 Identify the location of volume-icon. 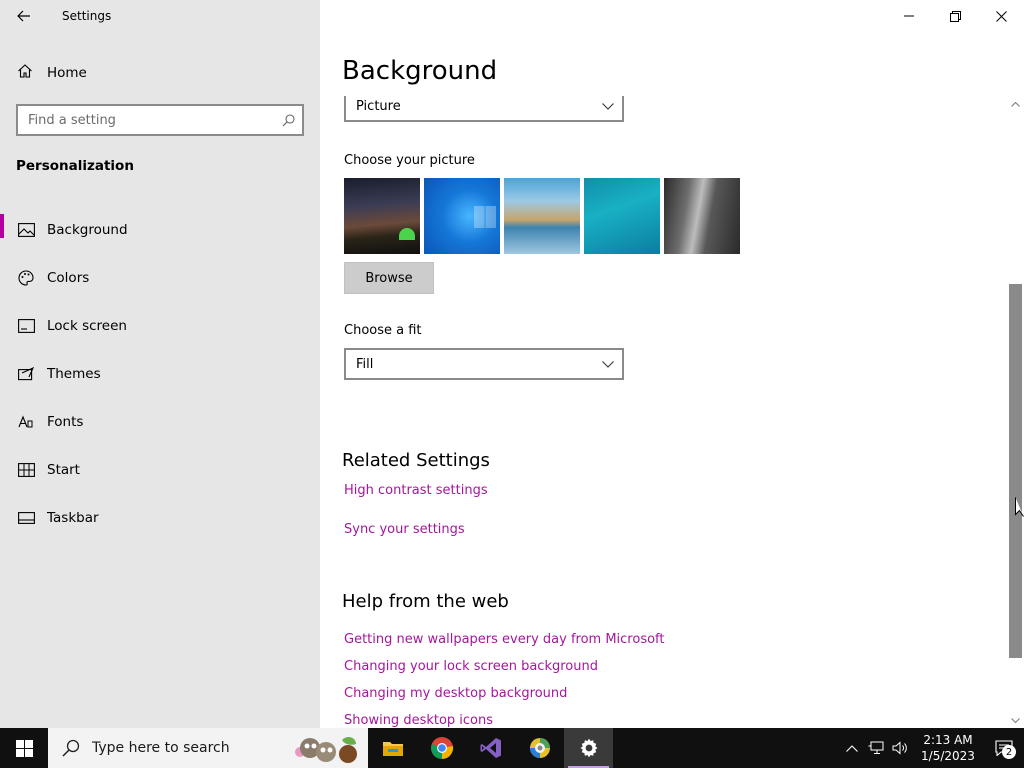
(899, 748).